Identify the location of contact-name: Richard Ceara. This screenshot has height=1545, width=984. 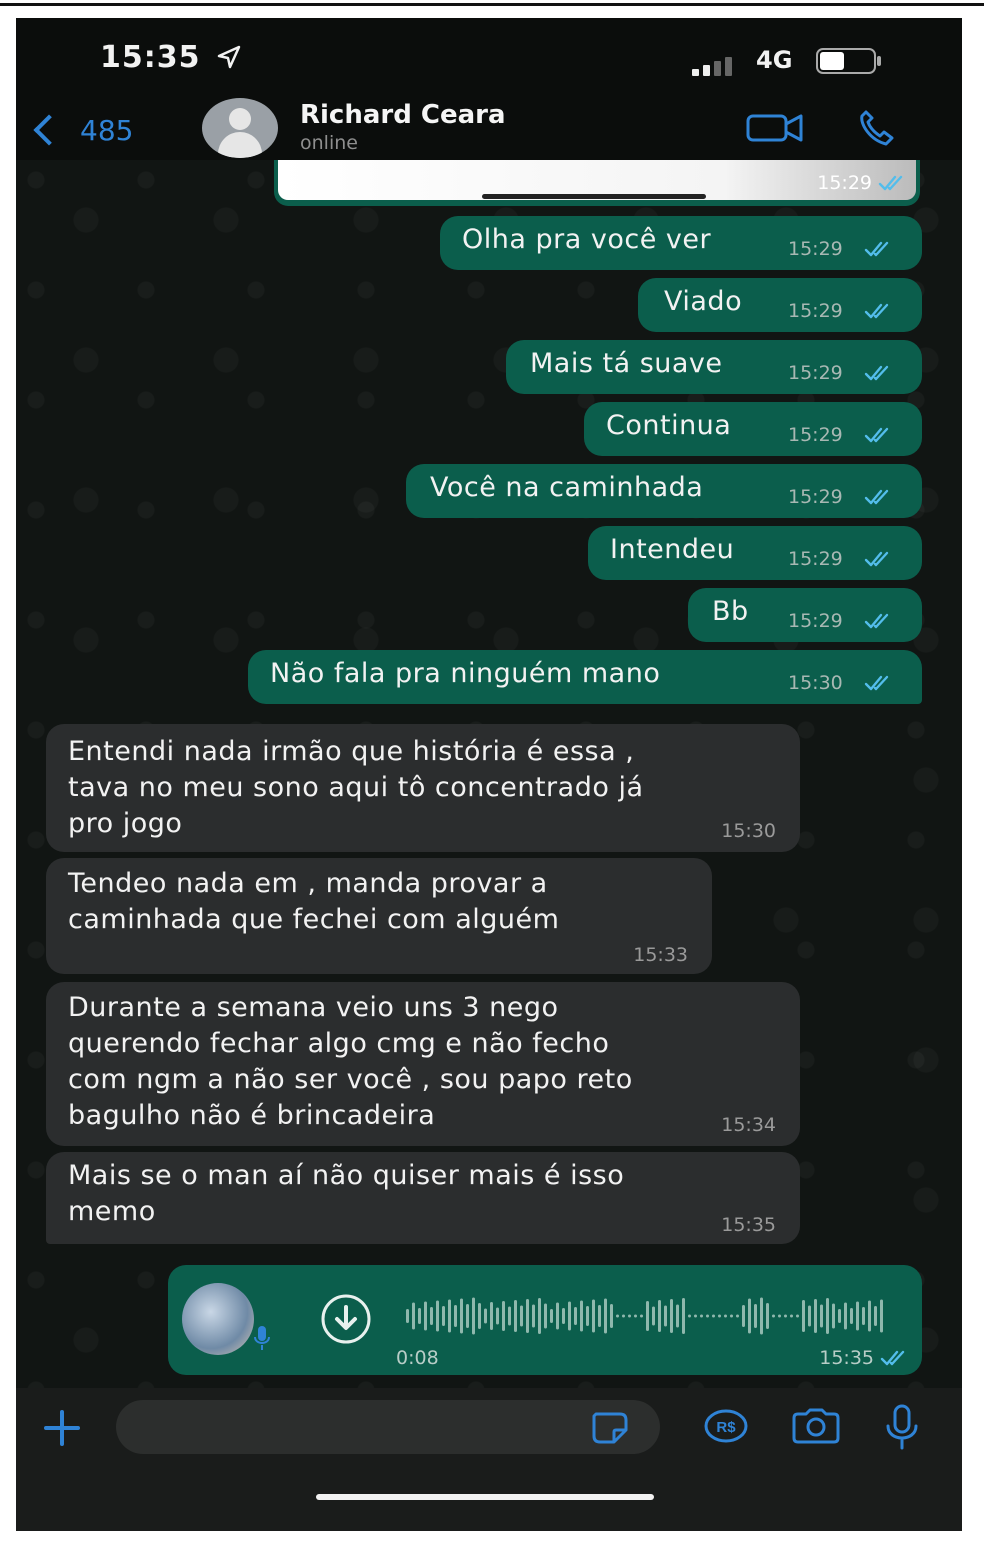
(403, 115).